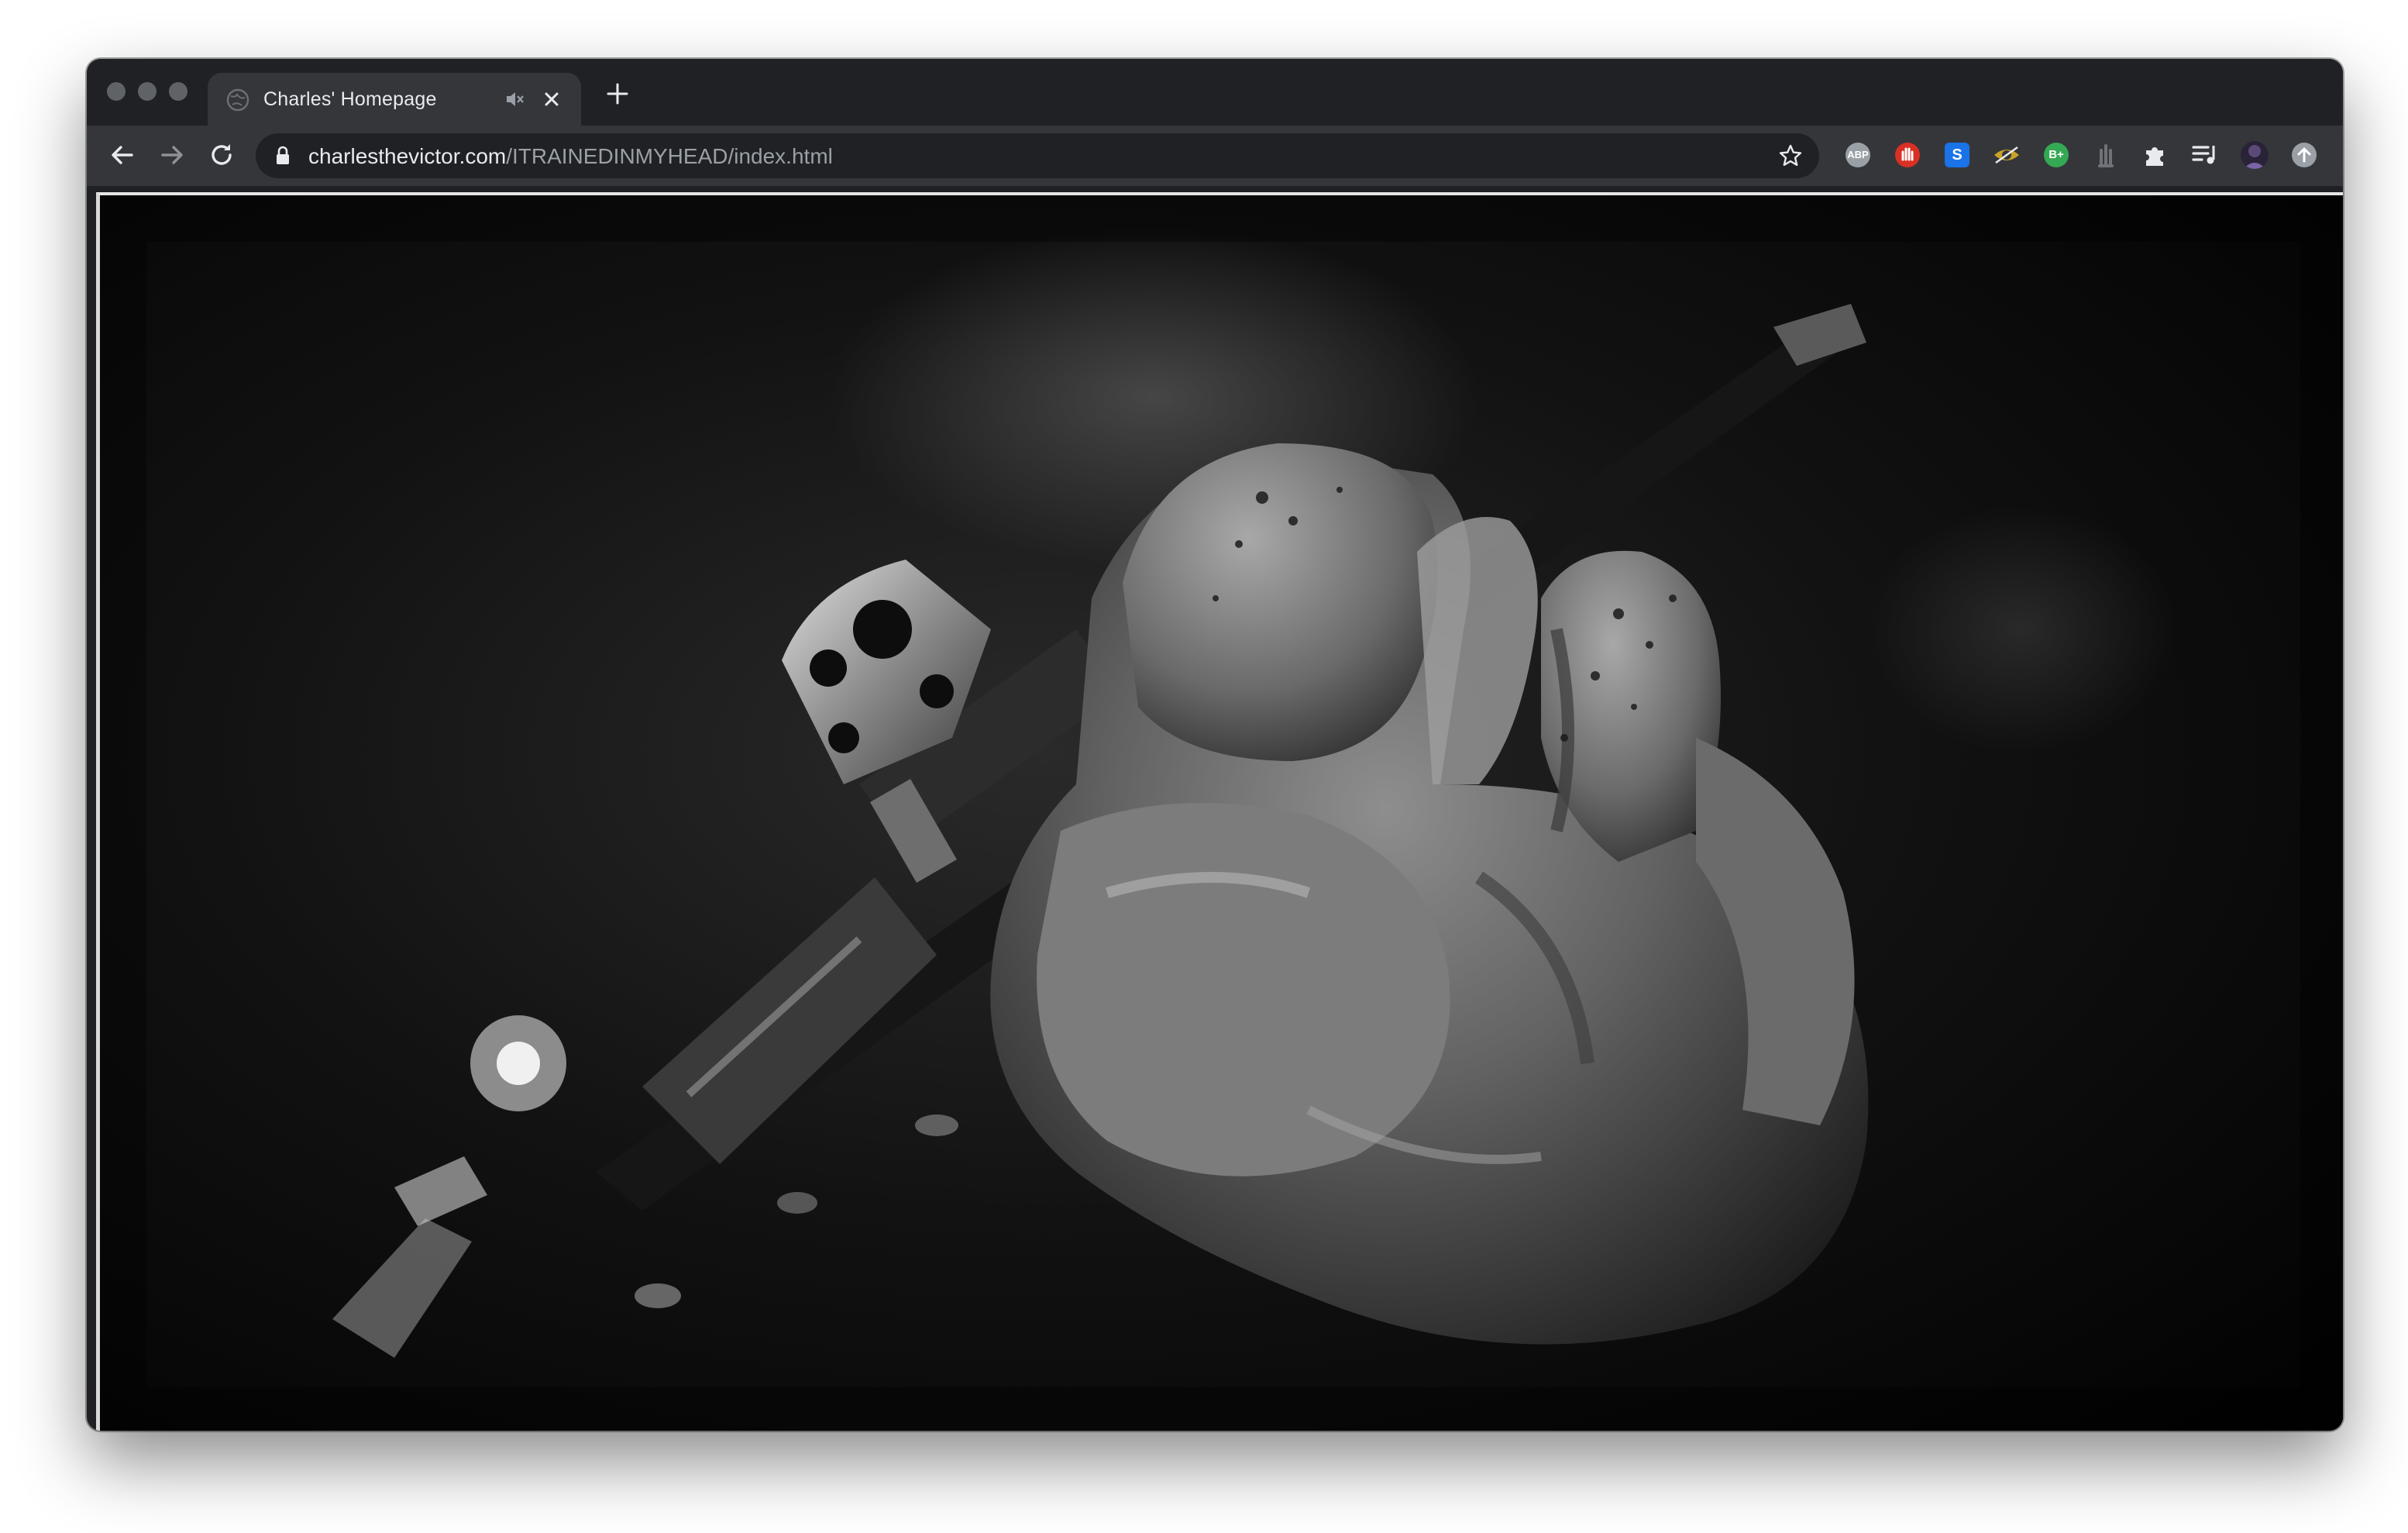  What do you see at coordinates (2304, 155) in the screenshot?
I see `update-arrow-icon` at bounding box center [2304, 155].